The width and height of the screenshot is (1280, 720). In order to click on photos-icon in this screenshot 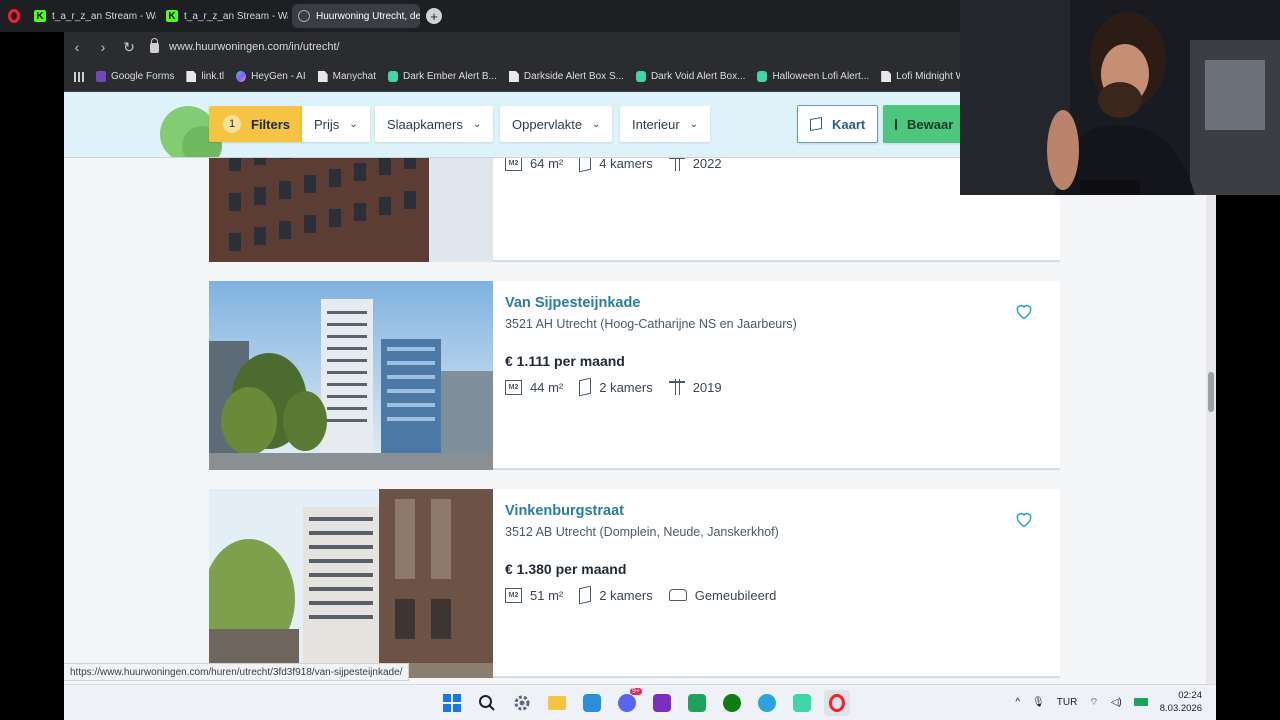, I will do `click(592, 703)`.